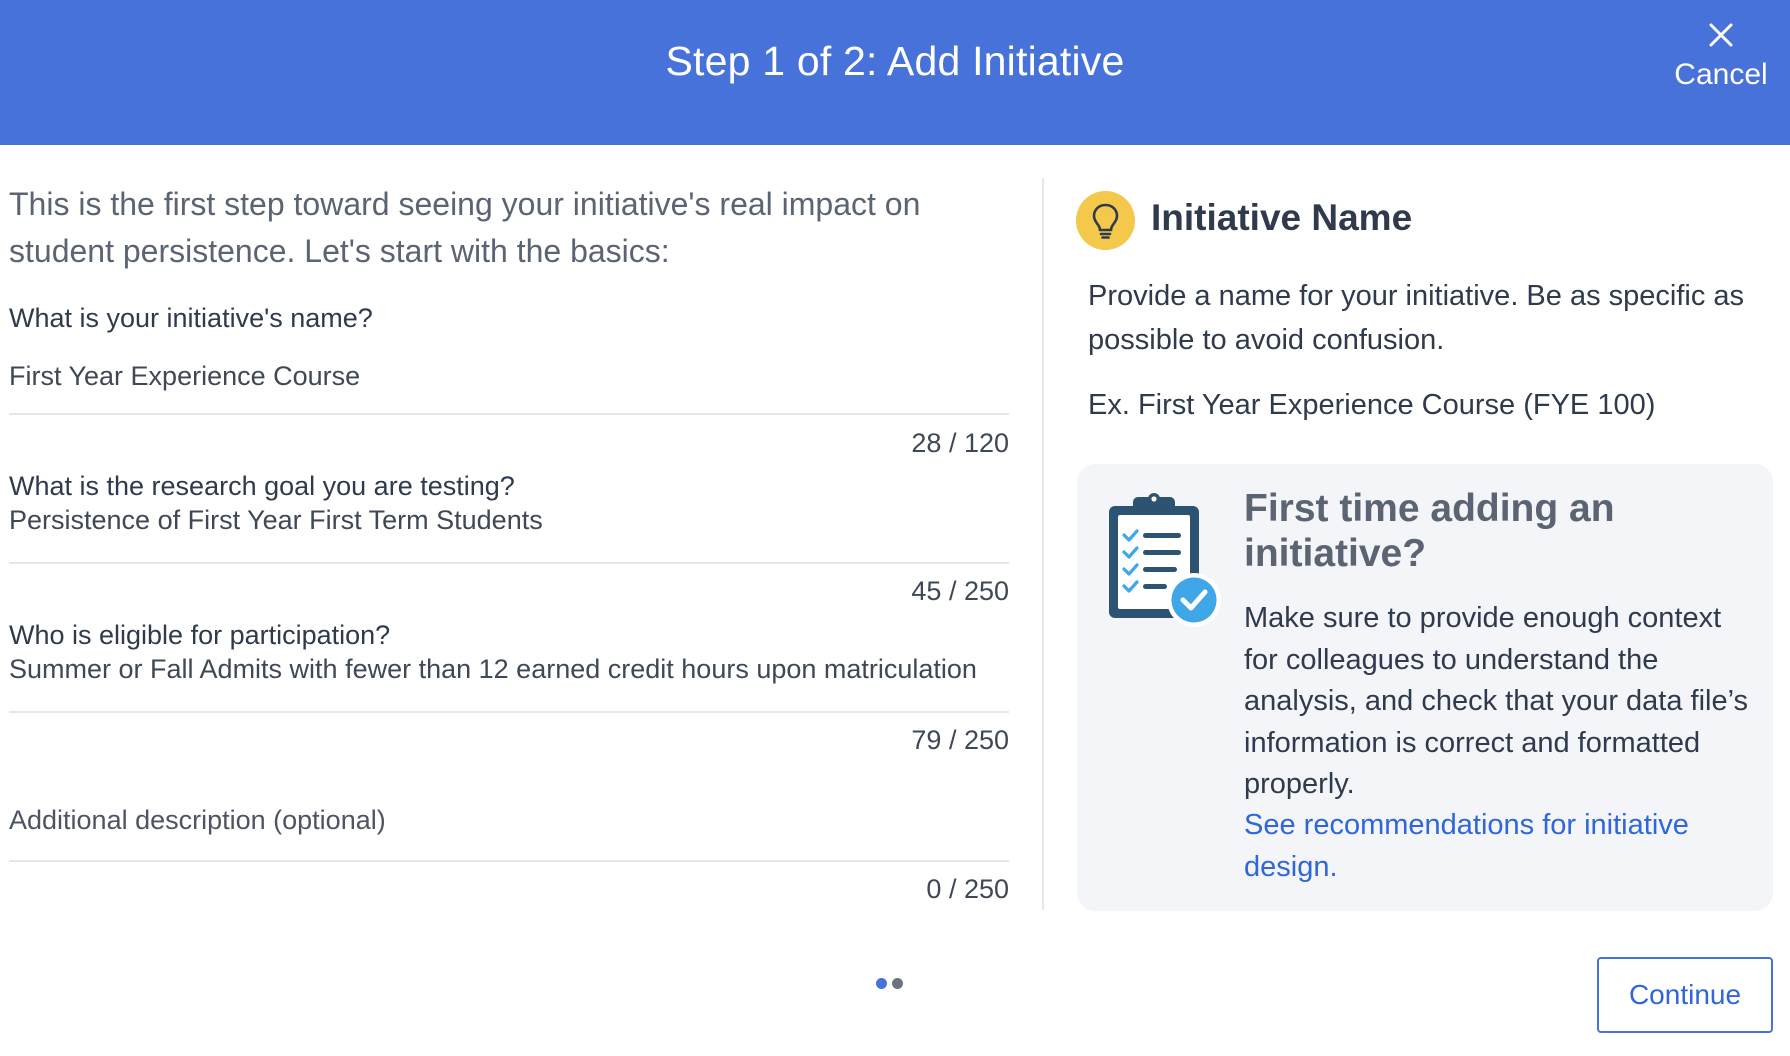  What do you see at coordinates (960, 740) in the screenshot?
I see `character-counter: 79 / 250` at bounding box center [960, 740].